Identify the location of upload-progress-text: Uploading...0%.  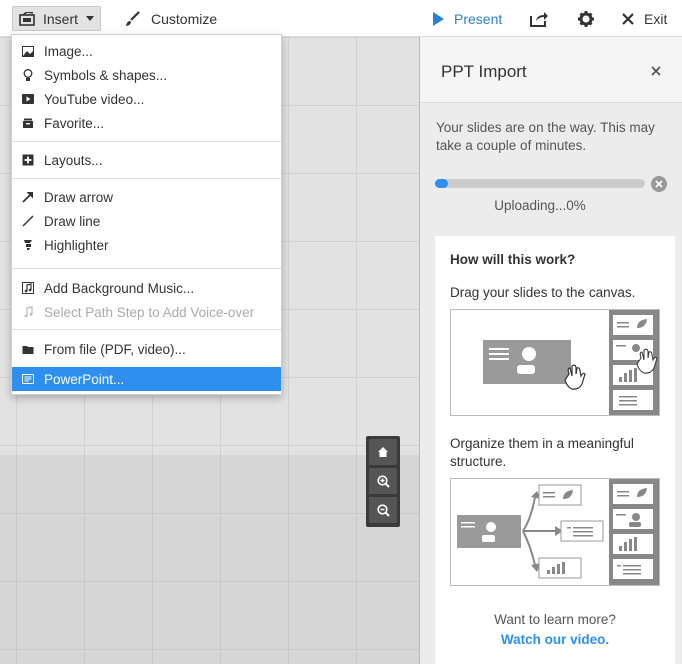
(540, 205).